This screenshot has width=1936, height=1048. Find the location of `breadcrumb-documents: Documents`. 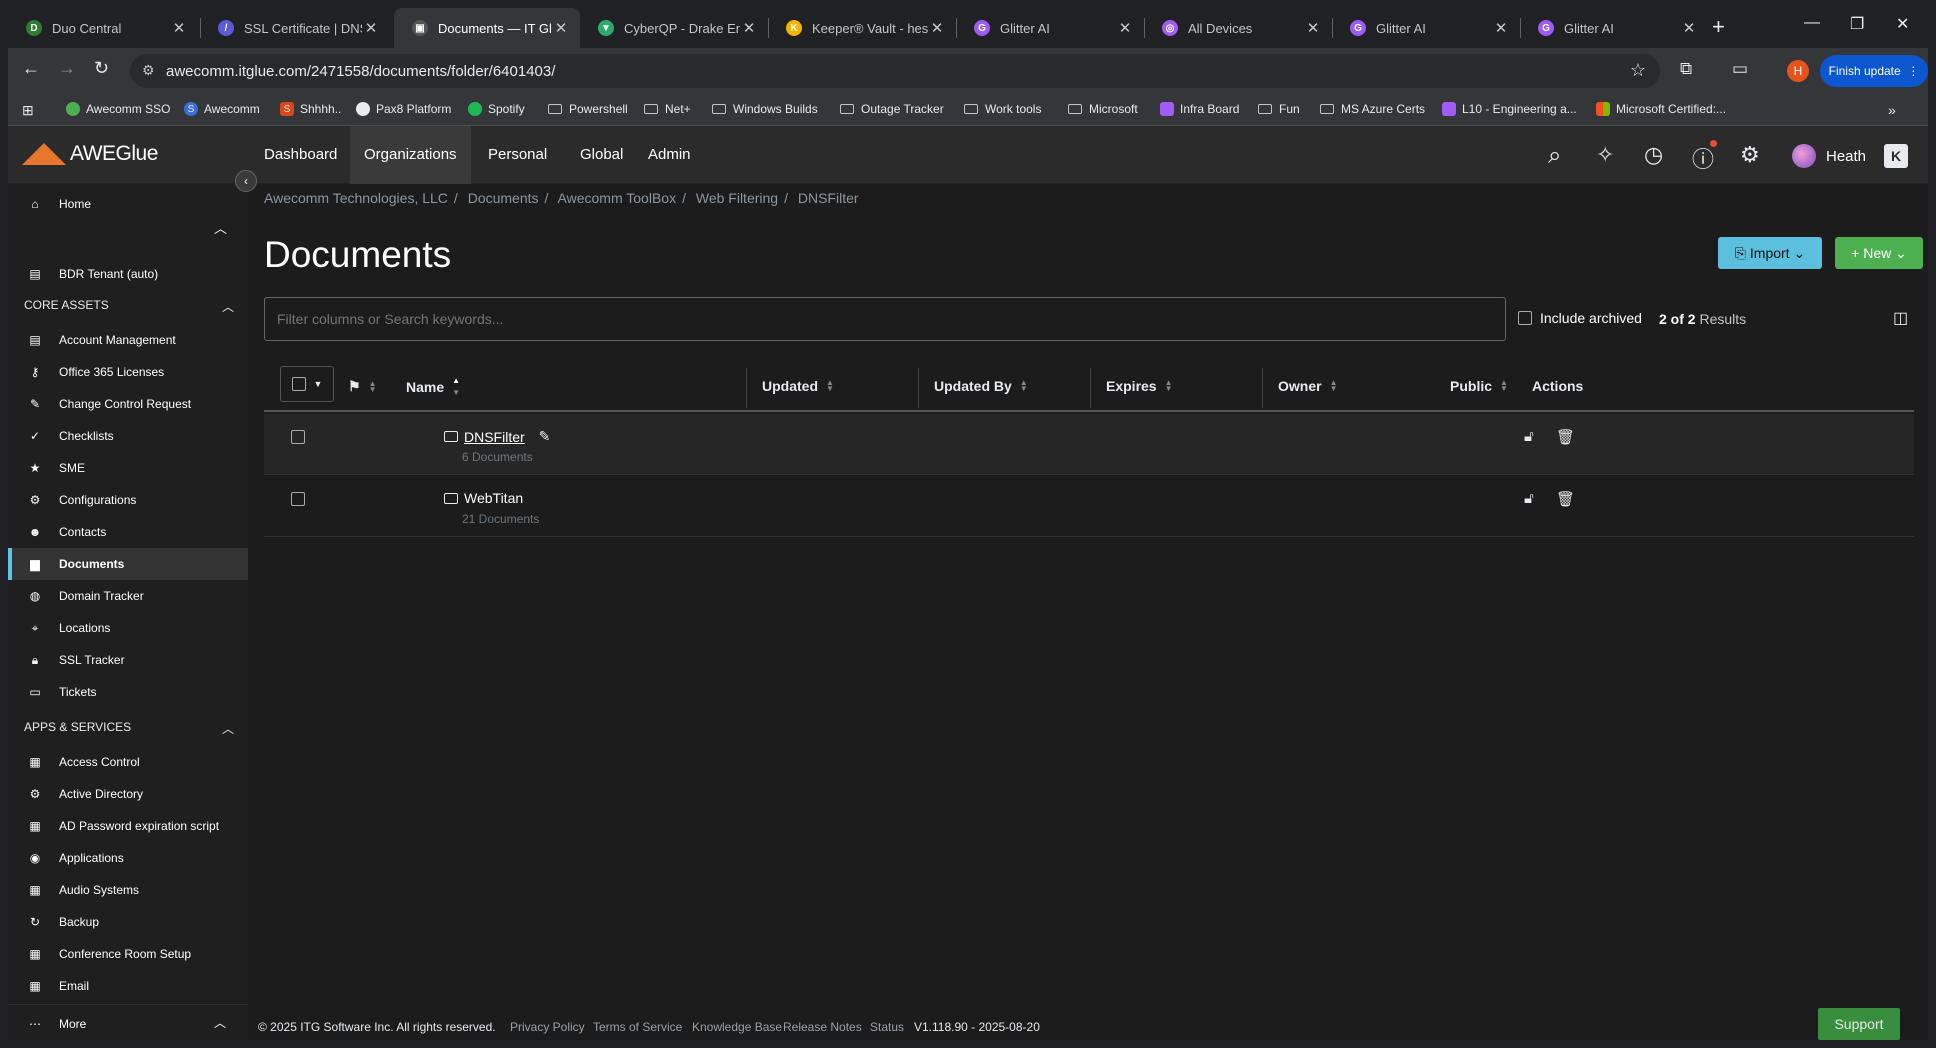

breadcrumb-documents: Documents is located at coordinates (503, 198).